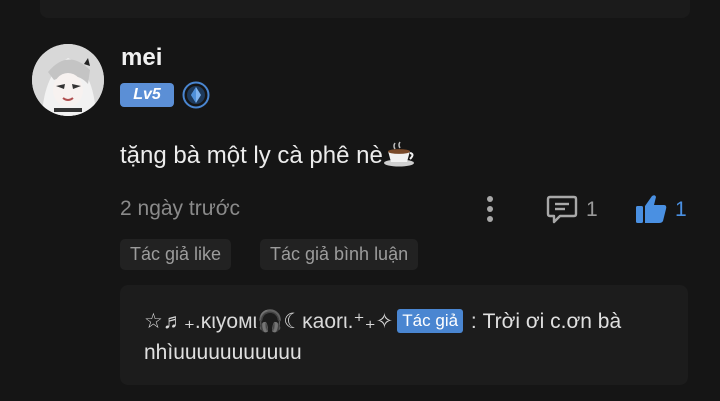 The height and width of the screenshot is (401, 720). I want to click on author-liked-tag: Tác giả like, so click(176, 254).